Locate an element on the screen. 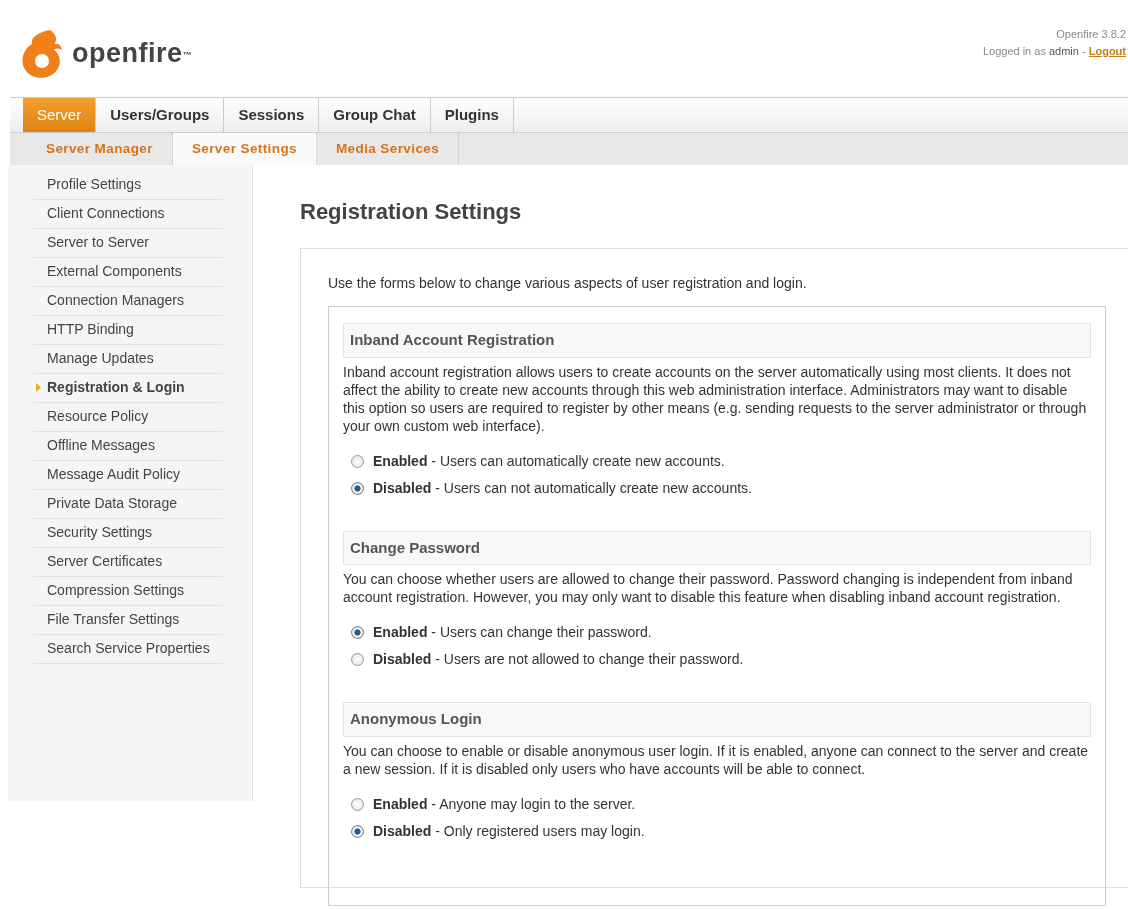 The image size is (1128, 909). sidebar-item: Server to Server is located at coordinates (128, 243).